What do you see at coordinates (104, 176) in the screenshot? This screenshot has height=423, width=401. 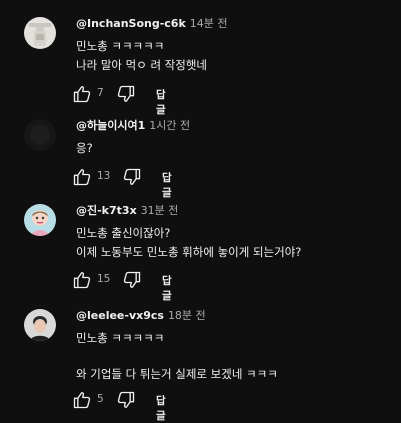 I see `like-count: 13` at bounding box center [104, 176].